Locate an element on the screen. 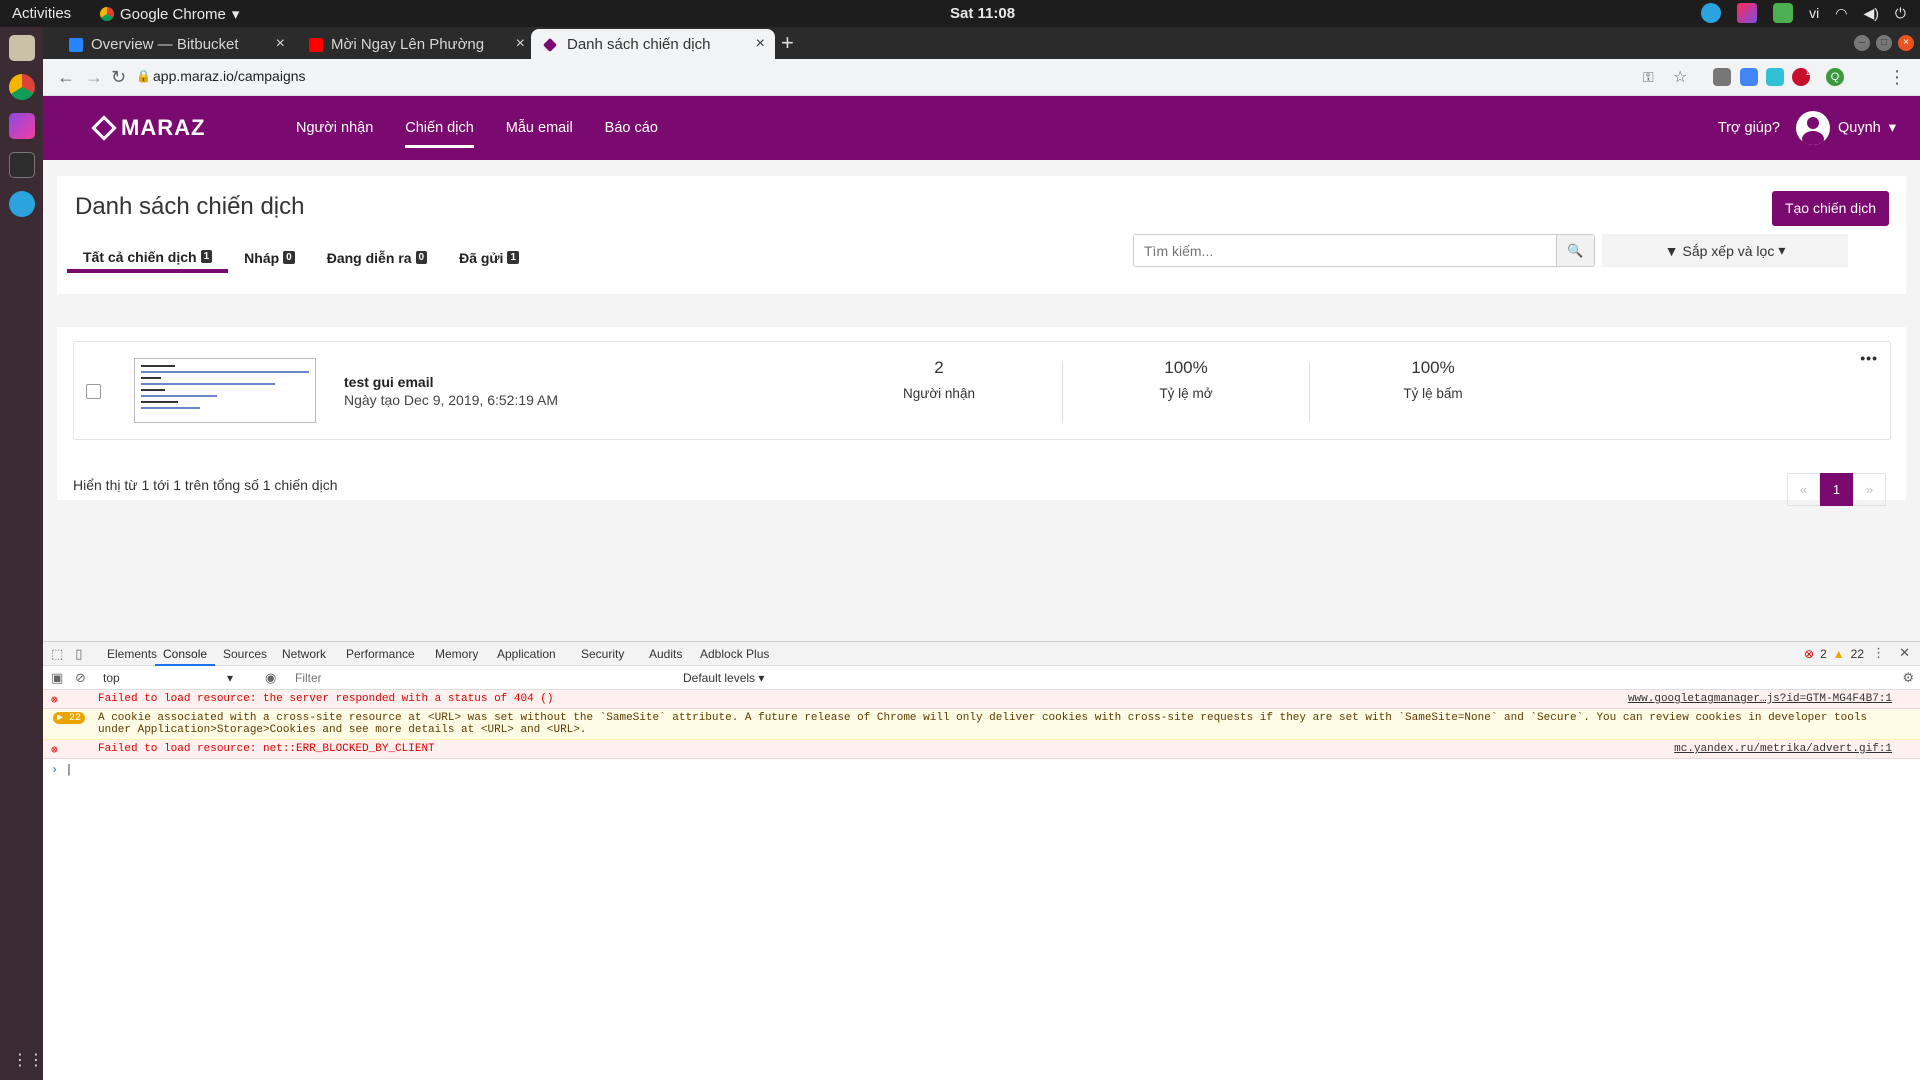 This screenshot has width=1920, height=1080. activities-button: Activities is located at coordinates (41, 13).